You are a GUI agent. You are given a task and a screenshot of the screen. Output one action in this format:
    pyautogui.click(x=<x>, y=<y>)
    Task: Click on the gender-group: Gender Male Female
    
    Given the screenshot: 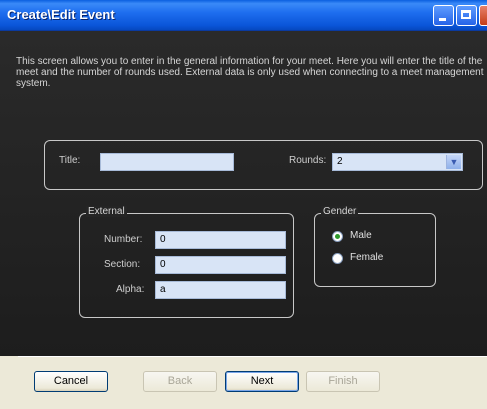 What is the action you would take?
    pyautogui.click(x=375, y=246)
    